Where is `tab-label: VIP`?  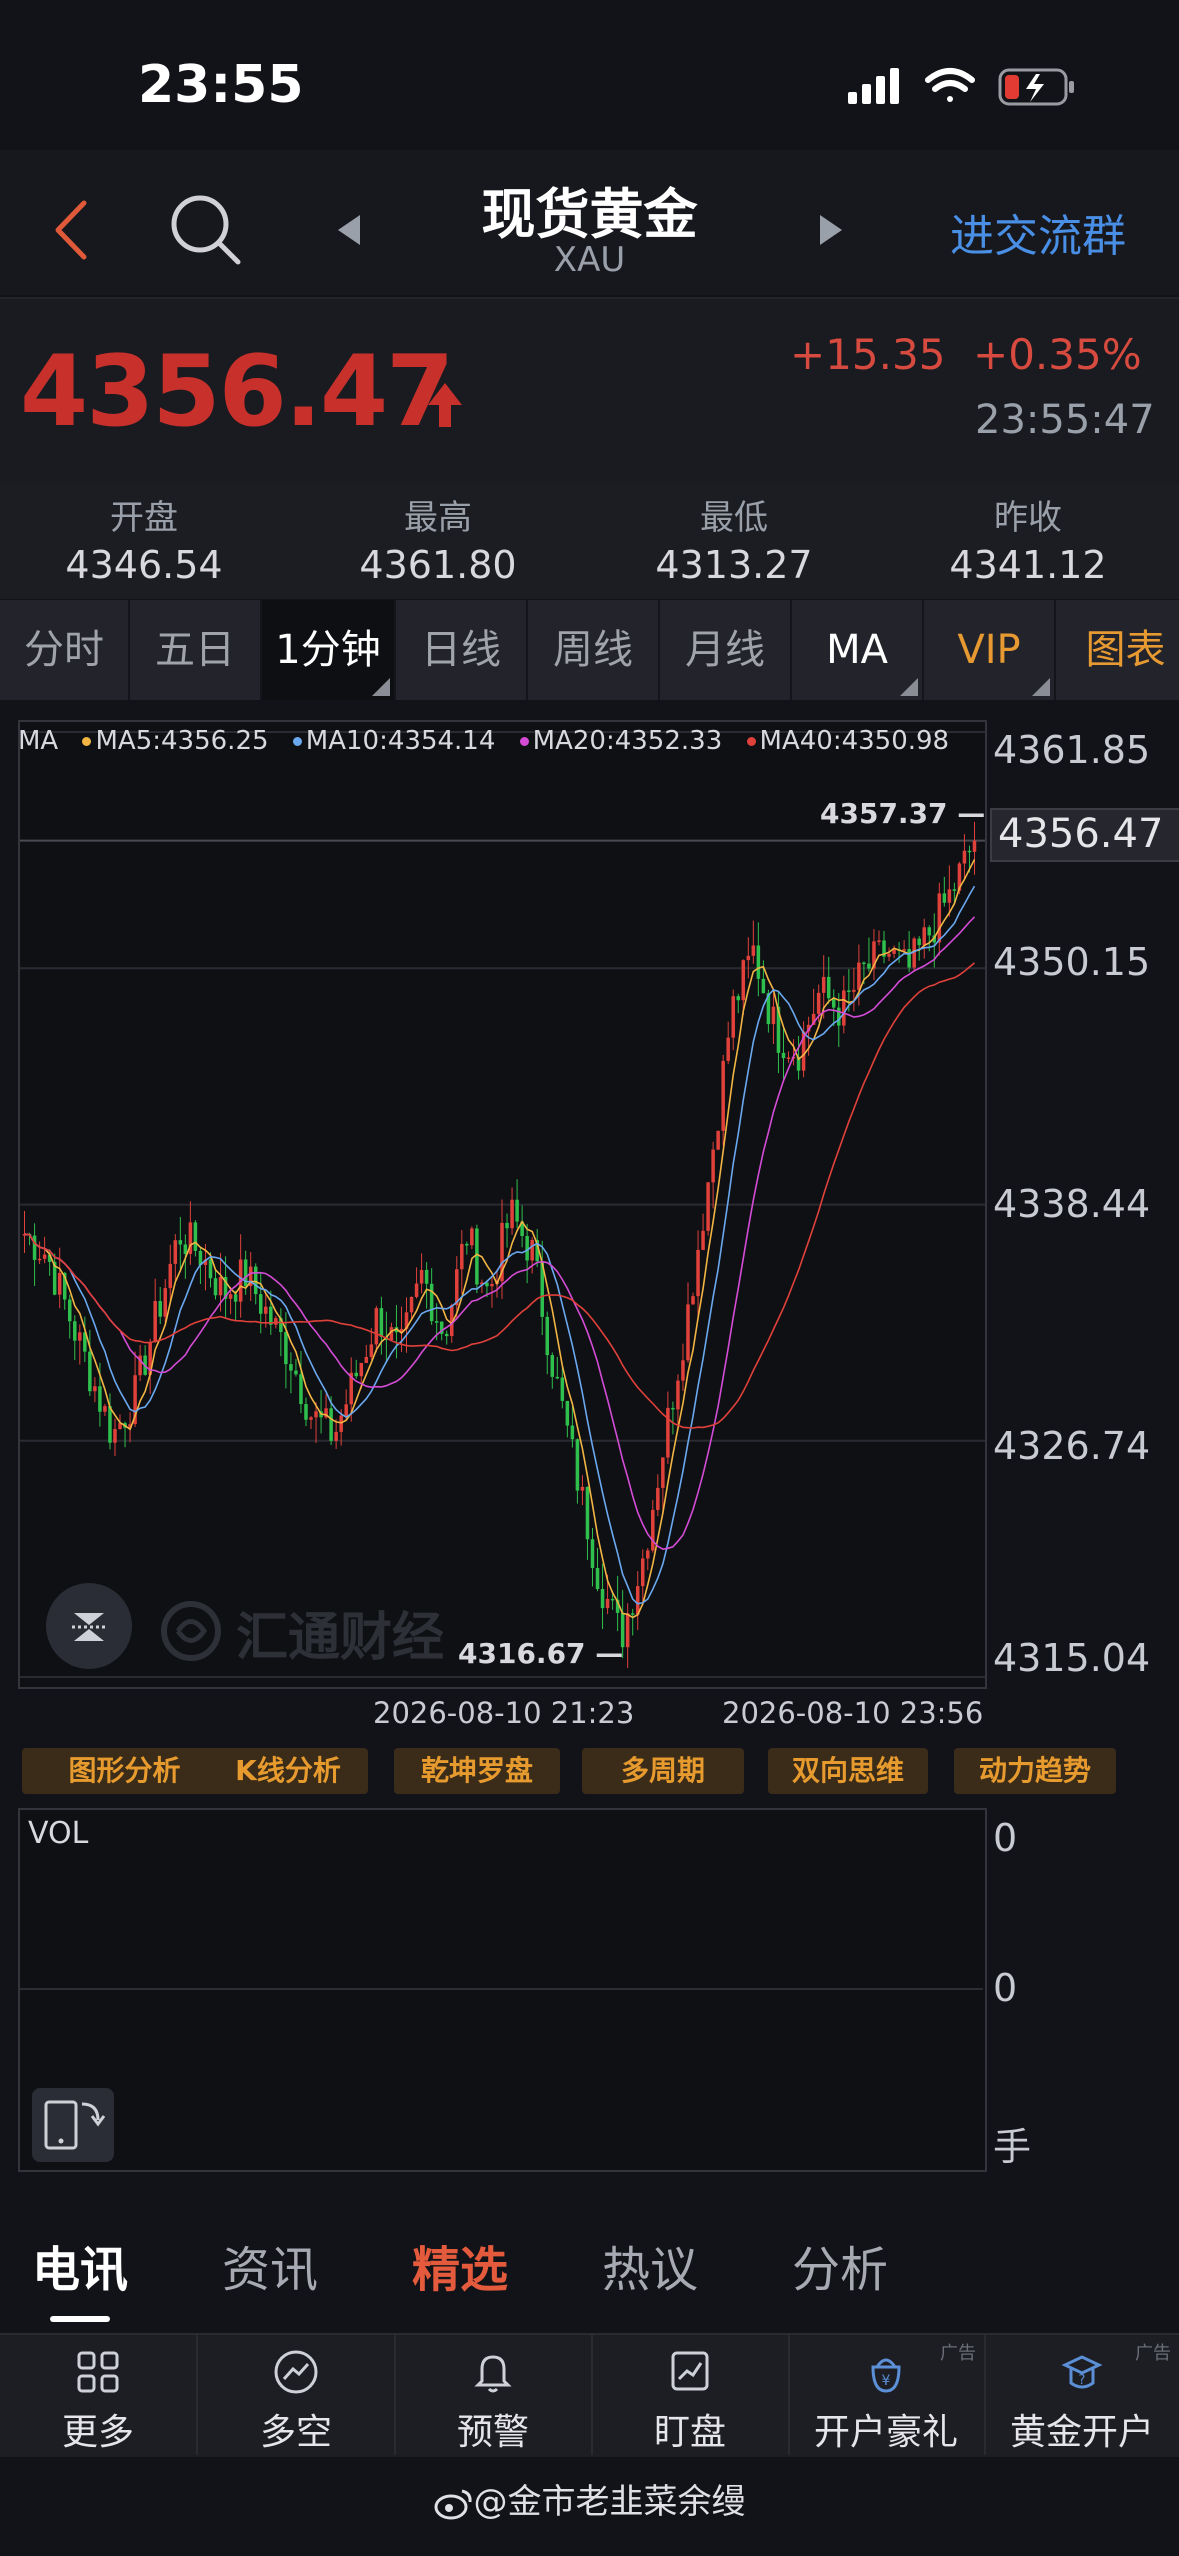 tab-label: VIP is located at coordinates (989, 650).